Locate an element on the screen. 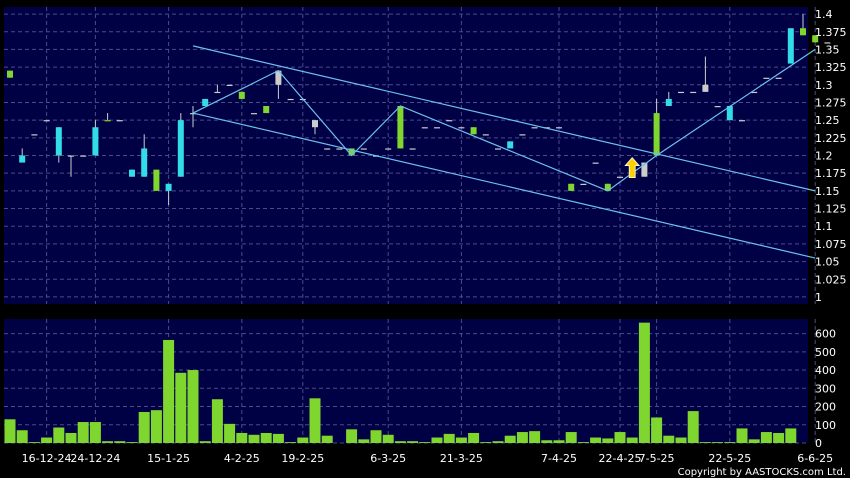  price-tick-label: 1 is located at coordinates (818, 297).